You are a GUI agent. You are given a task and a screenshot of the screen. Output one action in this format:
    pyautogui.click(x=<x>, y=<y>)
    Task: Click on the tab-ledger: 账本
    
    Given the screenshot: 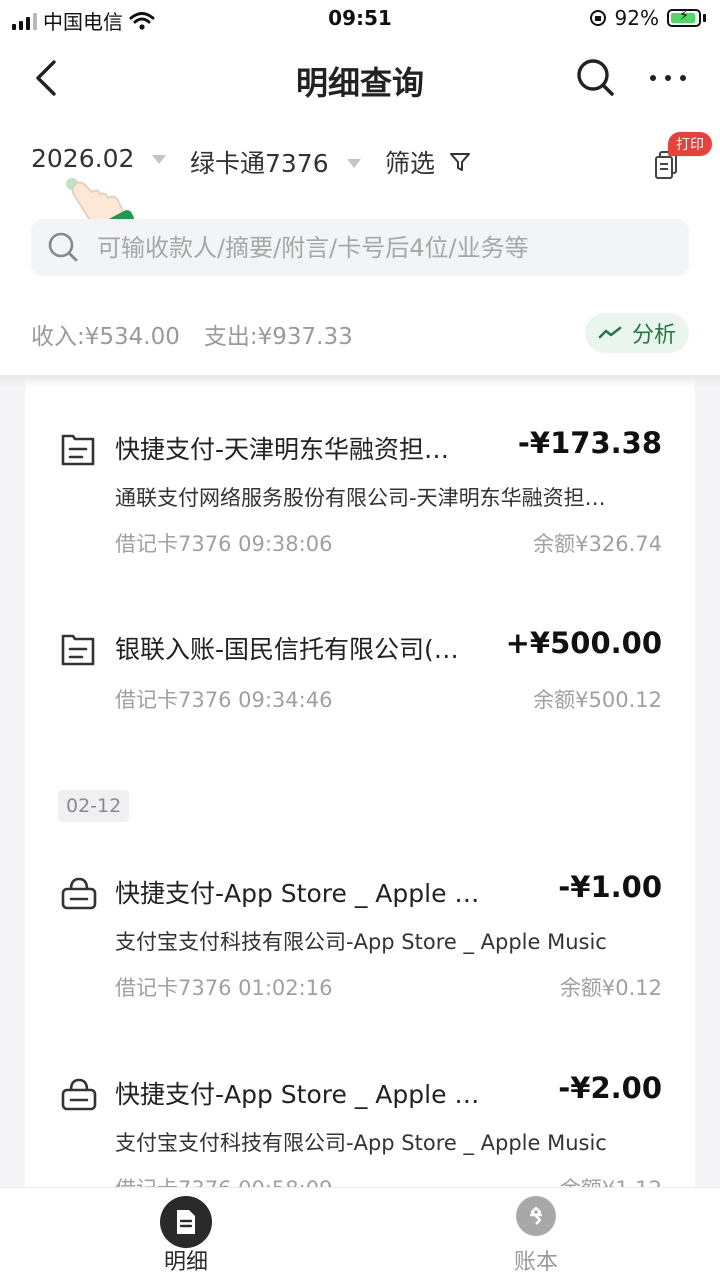 What is the action you would take?
    pyautogui.click(x=536, y=1234)
    